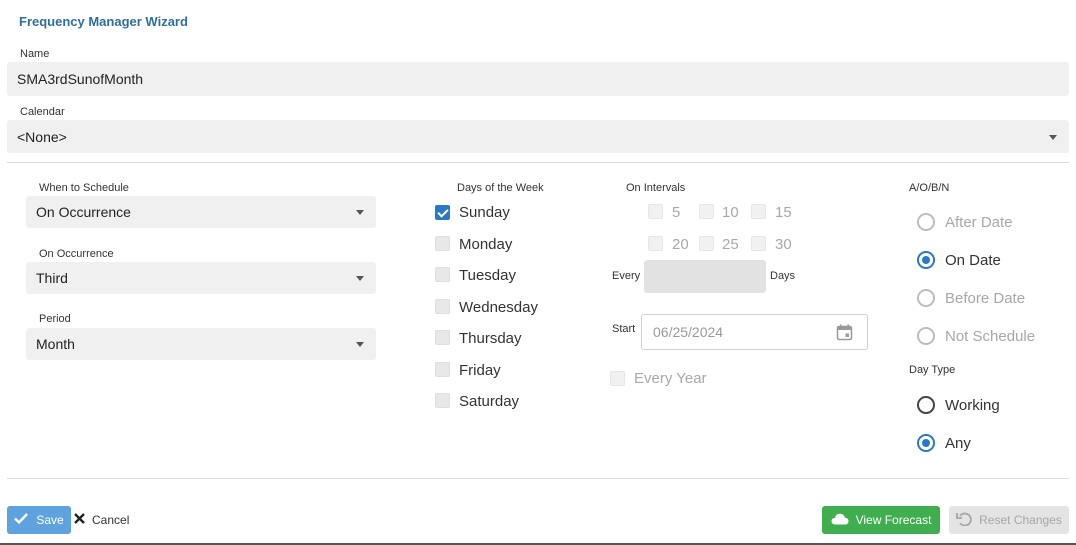  I want to click on radio-before-date, so click(926, 298).